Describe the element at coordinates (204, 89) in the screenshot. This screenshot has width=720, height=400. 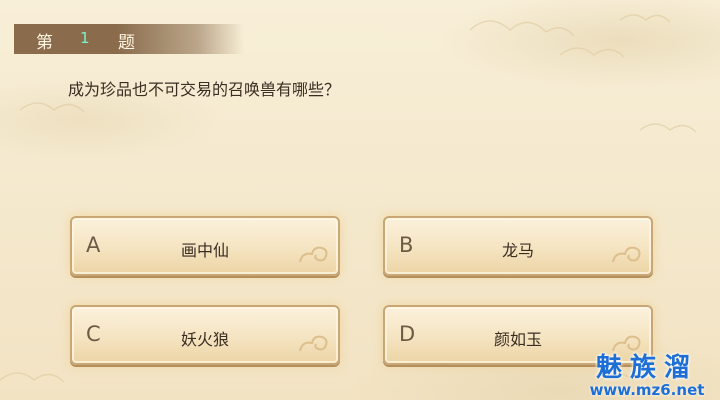
I see `question-text: 成为珍品也不可交易的召唤兽有哪些？` at that location.